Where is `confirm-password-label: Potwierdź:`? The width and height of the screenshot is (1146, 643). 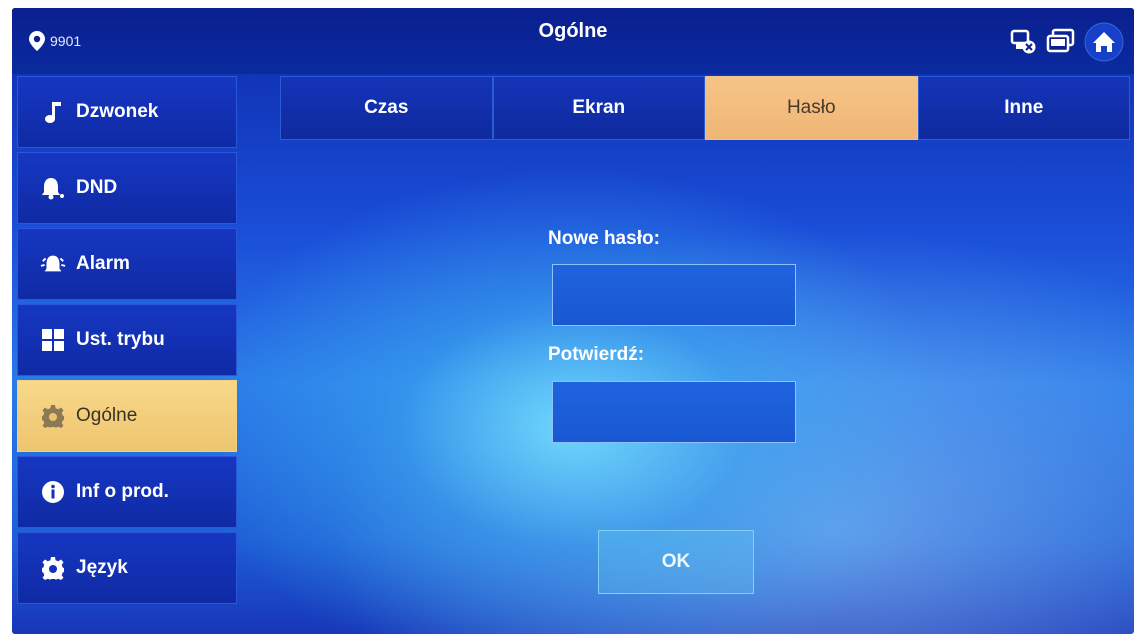 confirm-password-label: Potwierdź: is located at coordinates (596, 354).